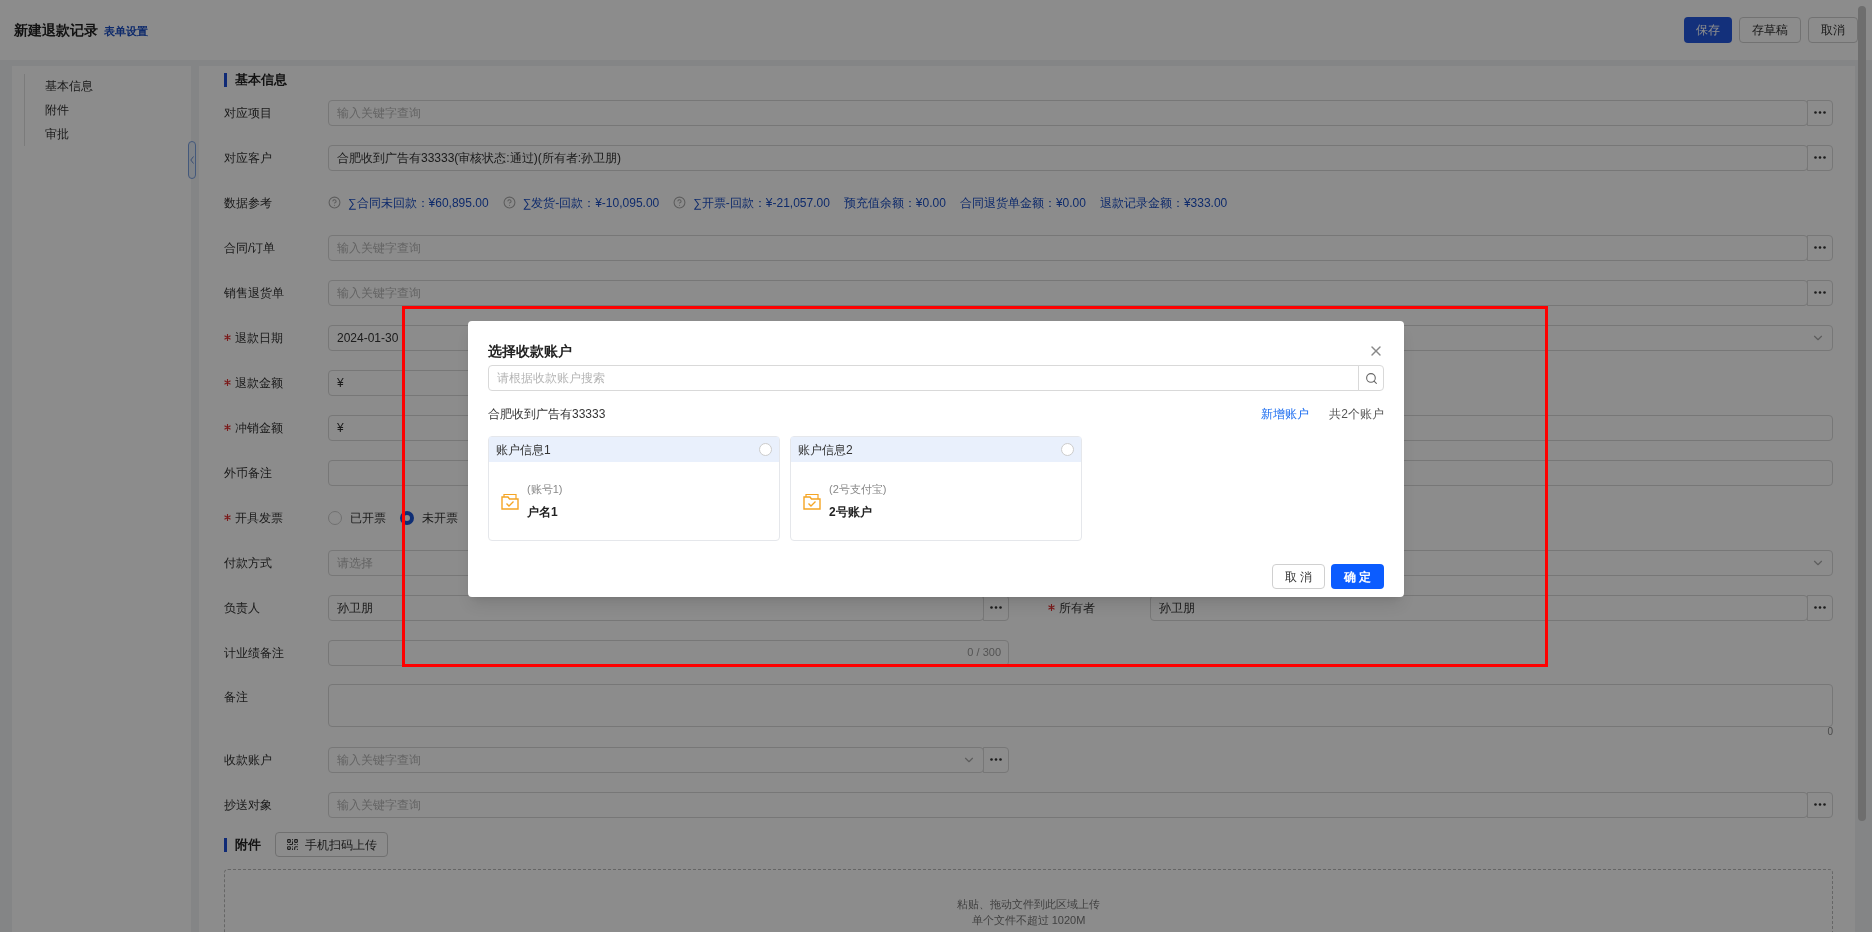 Image resolution: width=1872 pixels, height=932 pixels. I want to click on field-label: 销售退货单, so click(254, 293).